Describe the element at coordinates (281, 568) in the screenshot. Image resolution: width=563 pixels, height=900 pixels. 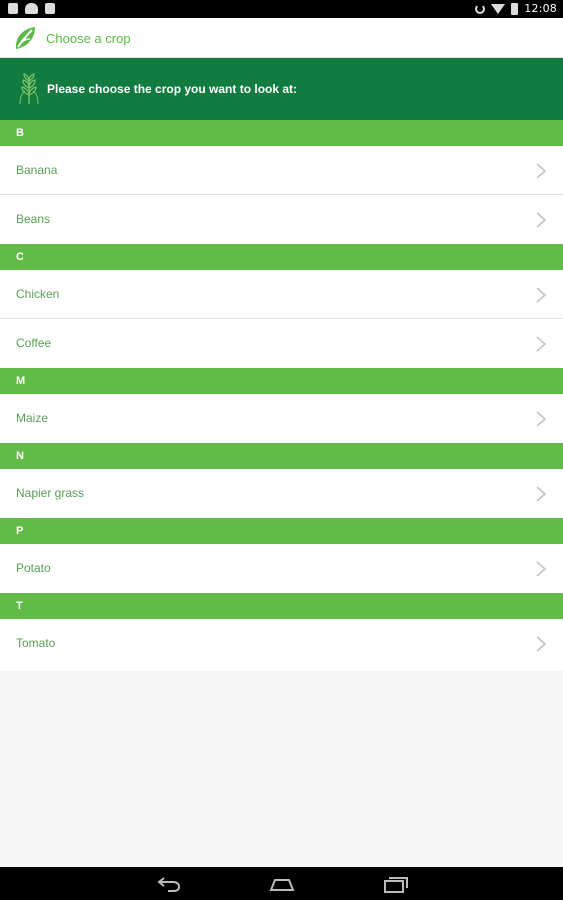
I see `list-item-potato: Potato` at that location.